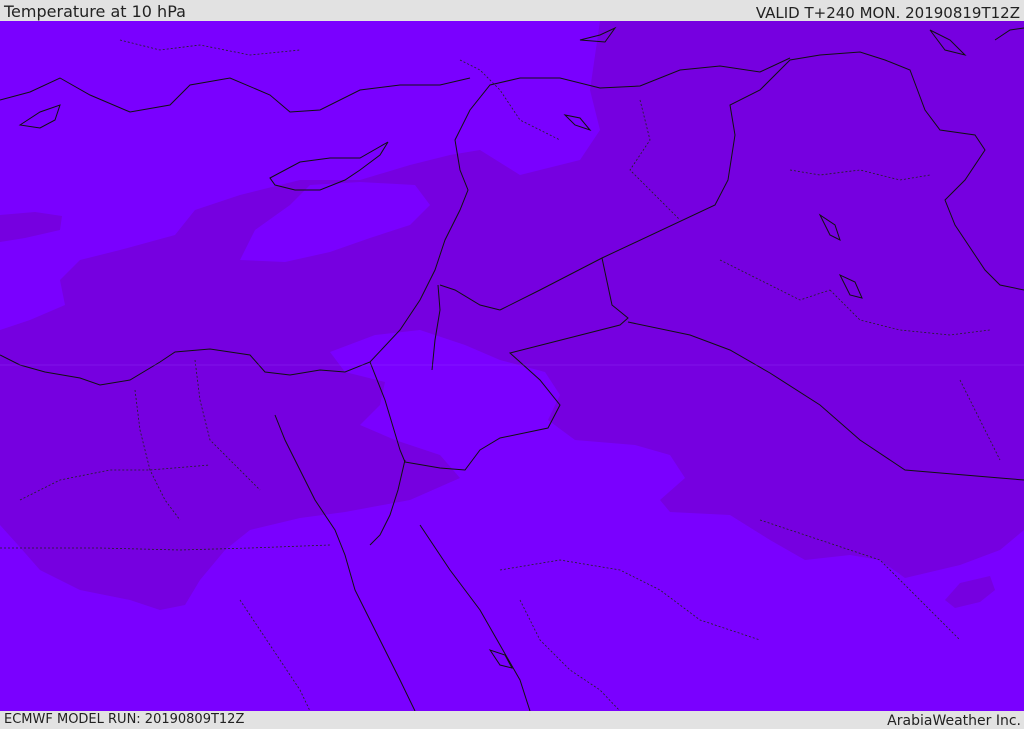 This screenshot has width=1024, height=729. Describe the element at coordinates (887, 13) in the screenshot. I see `valid-time: VALID T+240 MON. 20190819T12Z` at that location.